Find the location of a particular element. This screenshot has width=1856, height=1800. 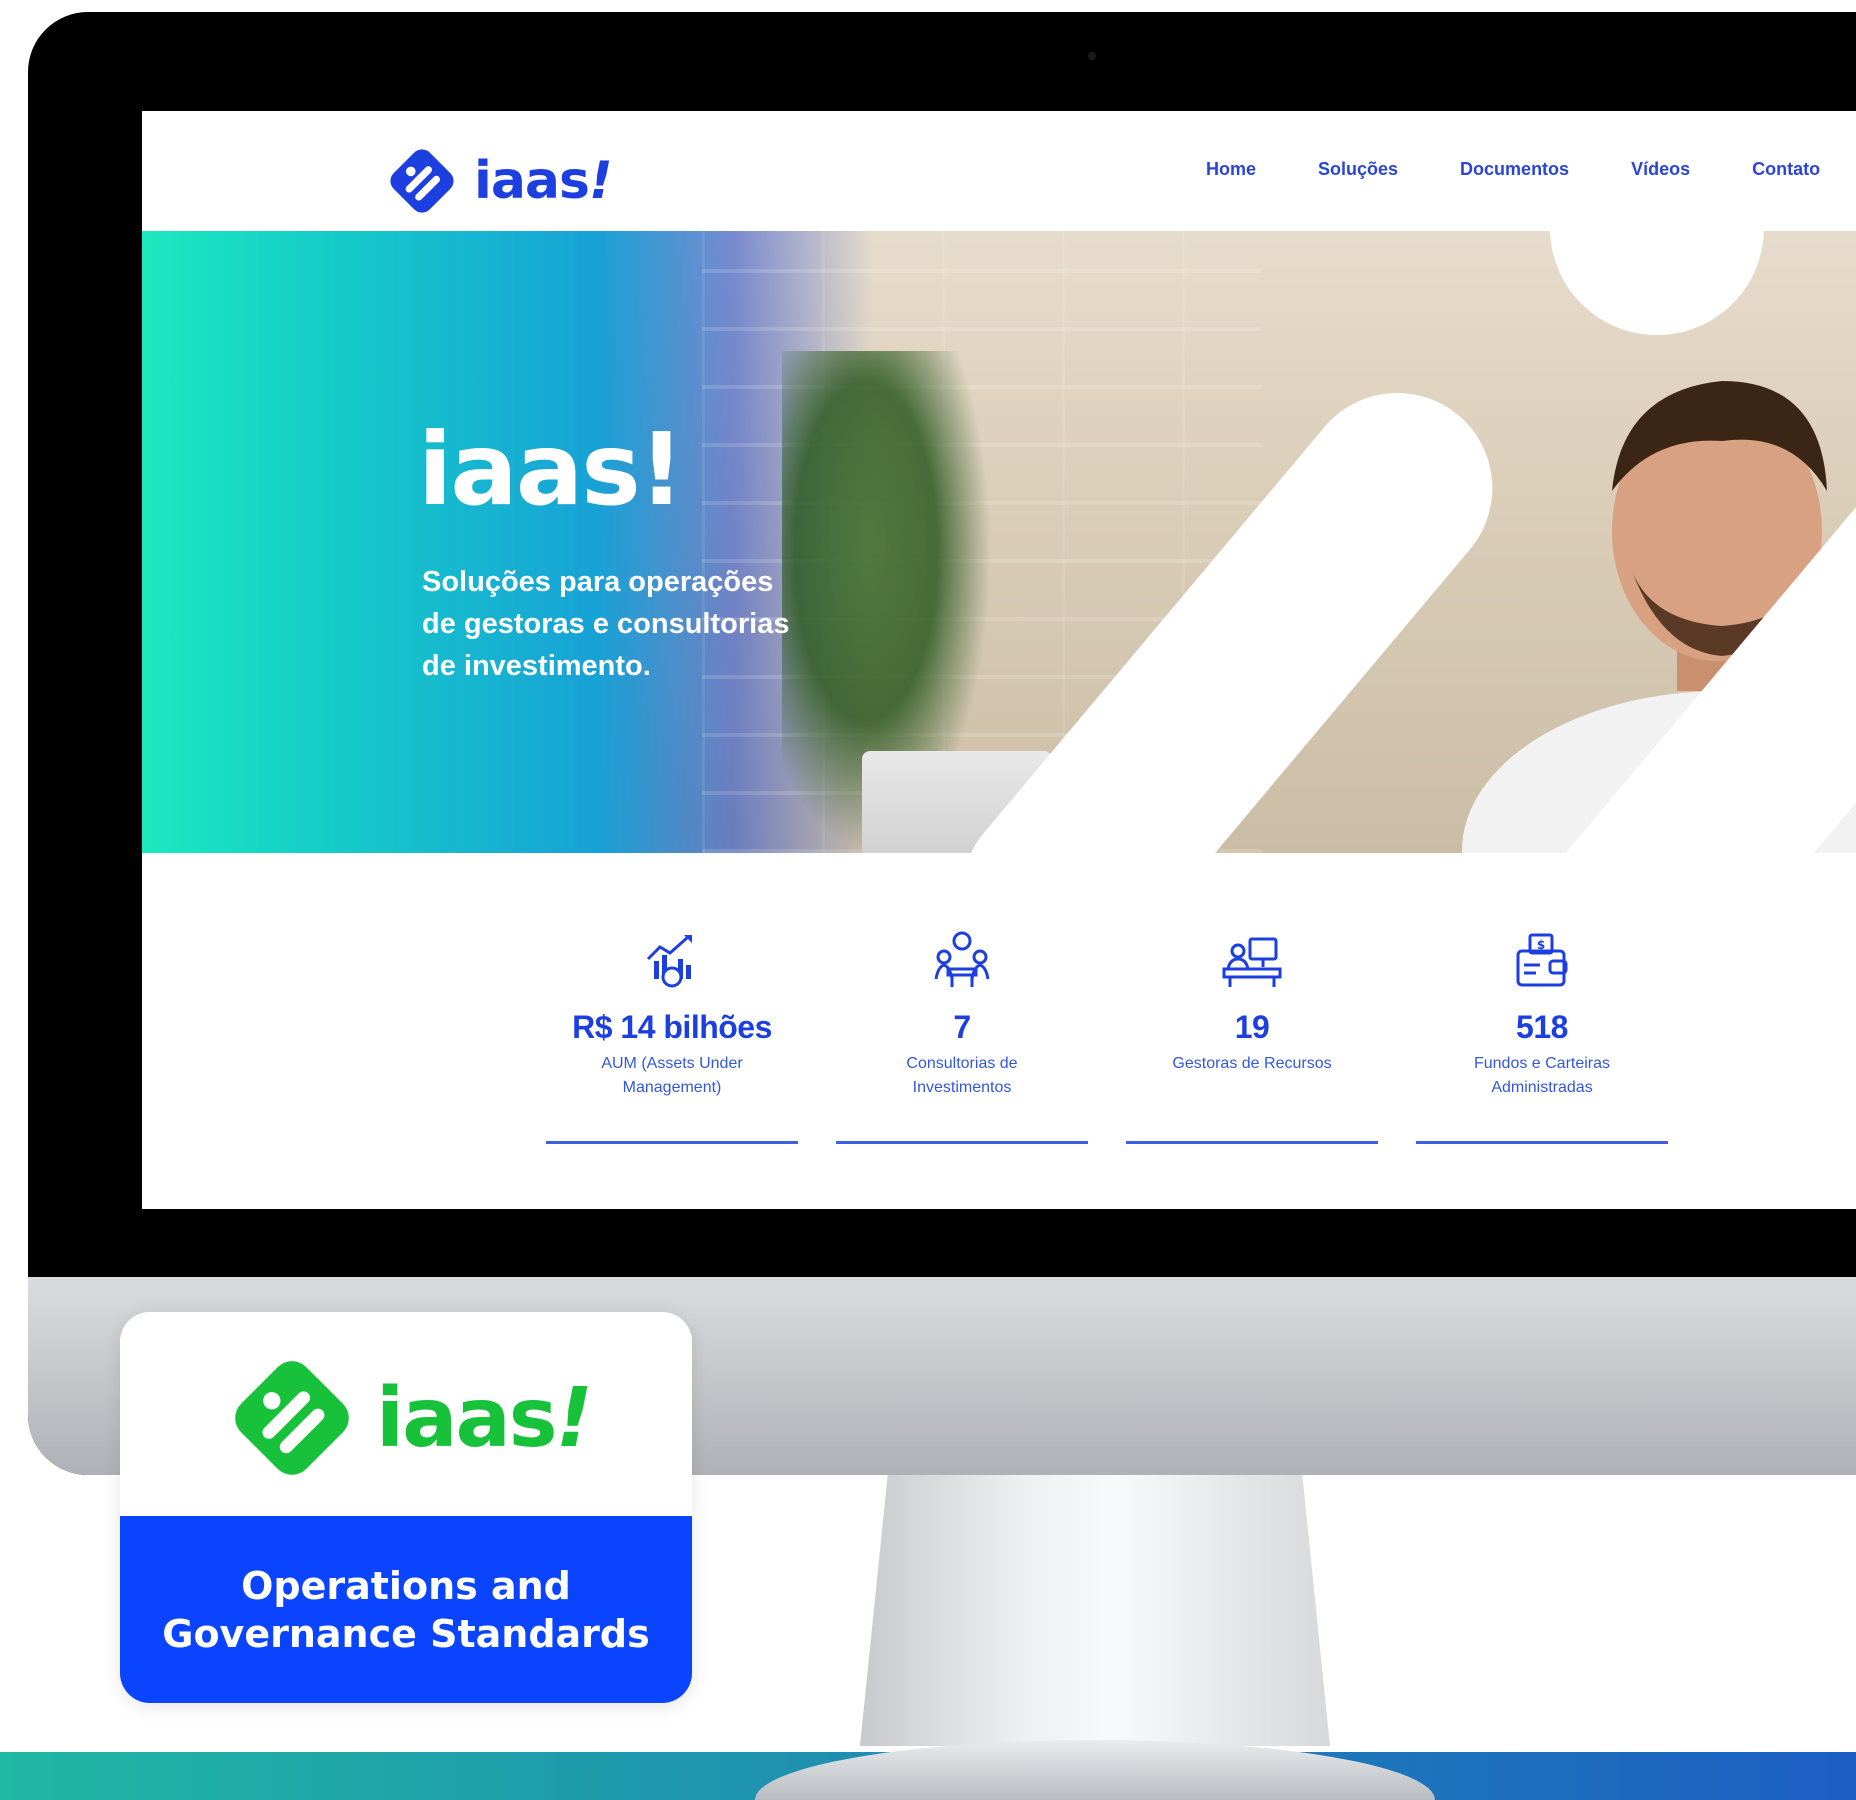

stat-value: R$ 14 bilhões is located at coordinates (672, 1027).